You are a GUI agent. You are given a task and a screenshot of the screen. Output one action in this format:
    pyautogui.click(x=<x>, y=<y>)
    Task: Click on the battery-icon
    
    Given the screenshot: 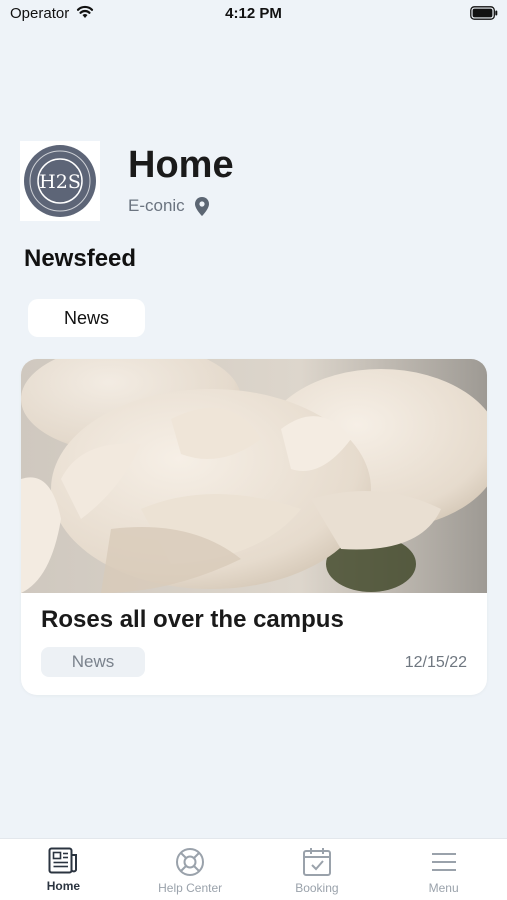 What is the action you would take?
    pyautogui.click(x=484, y=13)
    